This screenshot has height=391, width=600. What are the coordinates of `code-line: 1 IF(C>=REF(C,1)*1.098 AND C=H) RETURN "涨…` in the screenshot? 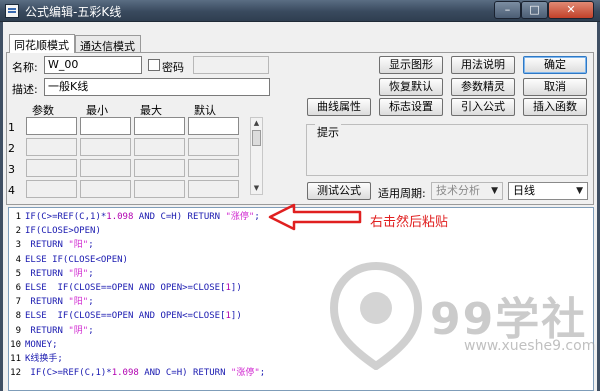 It's located at (134, 217).